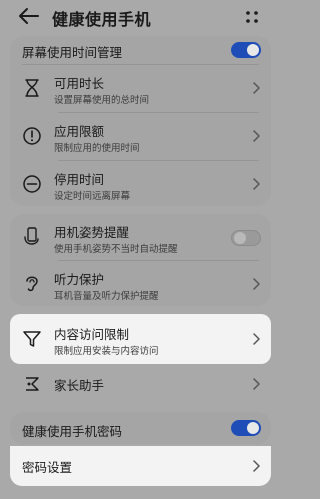 This screenshot has height=499, width=320. I want to click on password-toggle, so click(246, 428).